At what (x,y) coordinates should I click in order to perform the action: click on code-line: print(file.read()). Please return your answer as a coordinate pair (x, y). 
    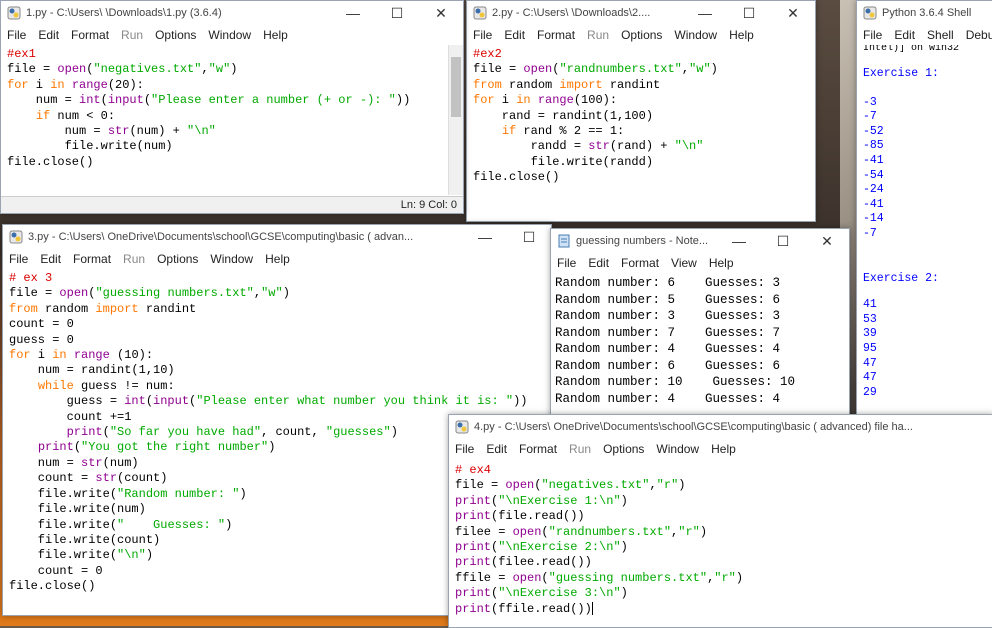
    Looking at the image, I should click on (520, 516).